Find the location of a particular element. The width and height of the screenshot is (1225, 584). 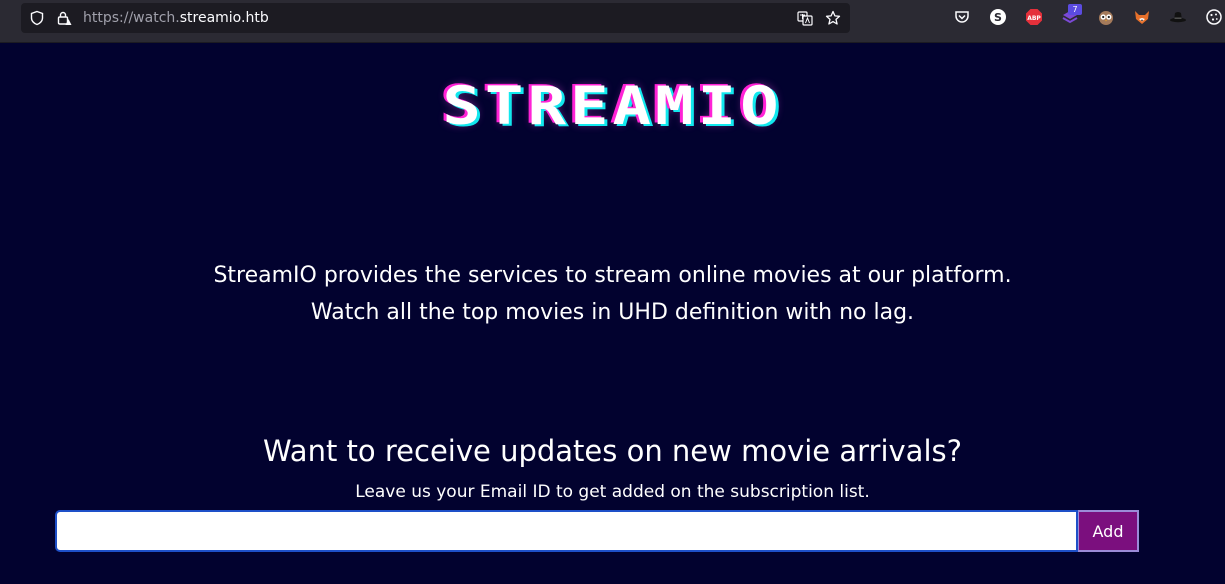

url-prefix: https://watch. is located at coordinates (131, 18).